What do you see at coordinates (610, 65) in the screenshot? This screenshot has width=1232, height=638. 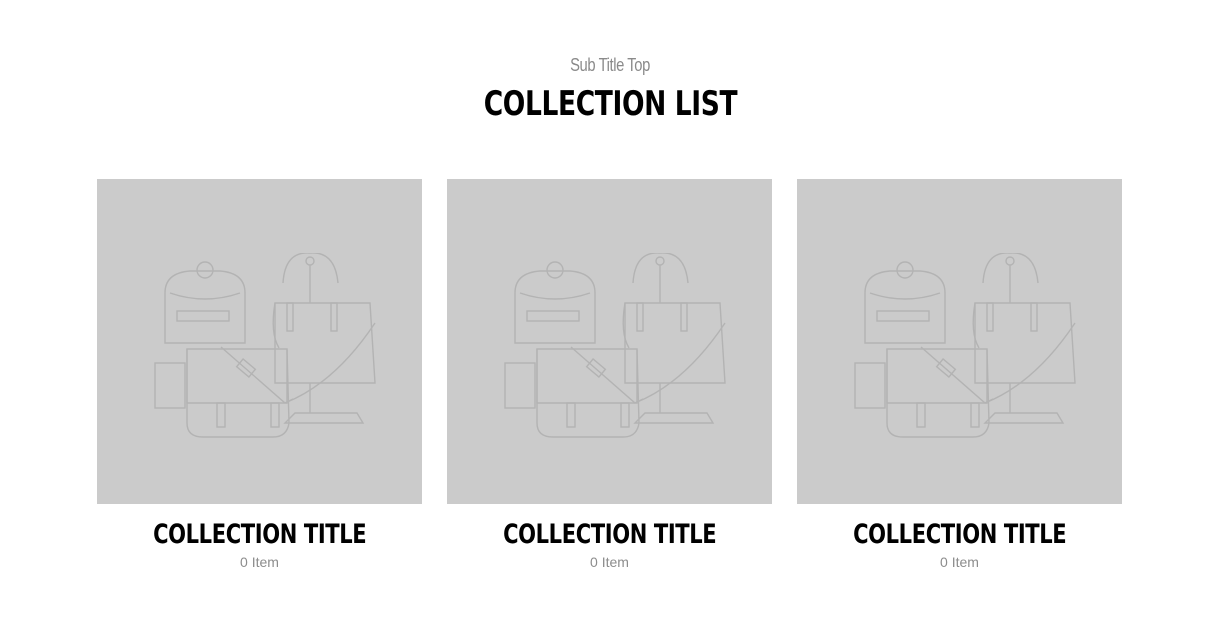 I see `section-subtitle: Sub Title Top` at bounding box center [610, 65].